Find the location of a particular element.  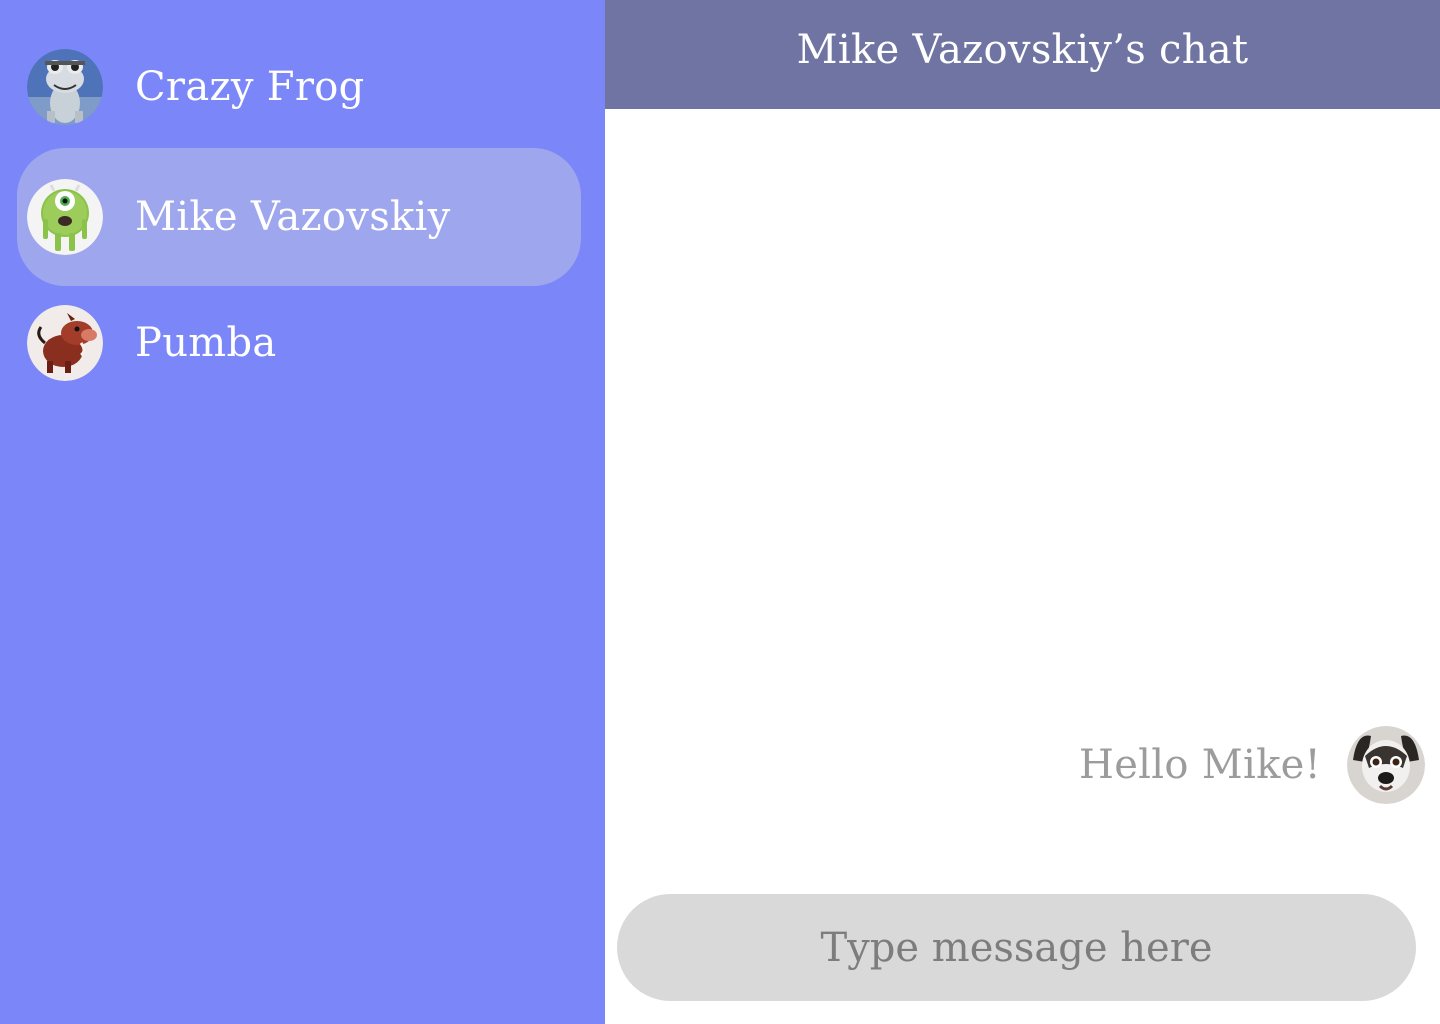

mike-wazowski-avatar-icon is located at coordinates (65, 217).